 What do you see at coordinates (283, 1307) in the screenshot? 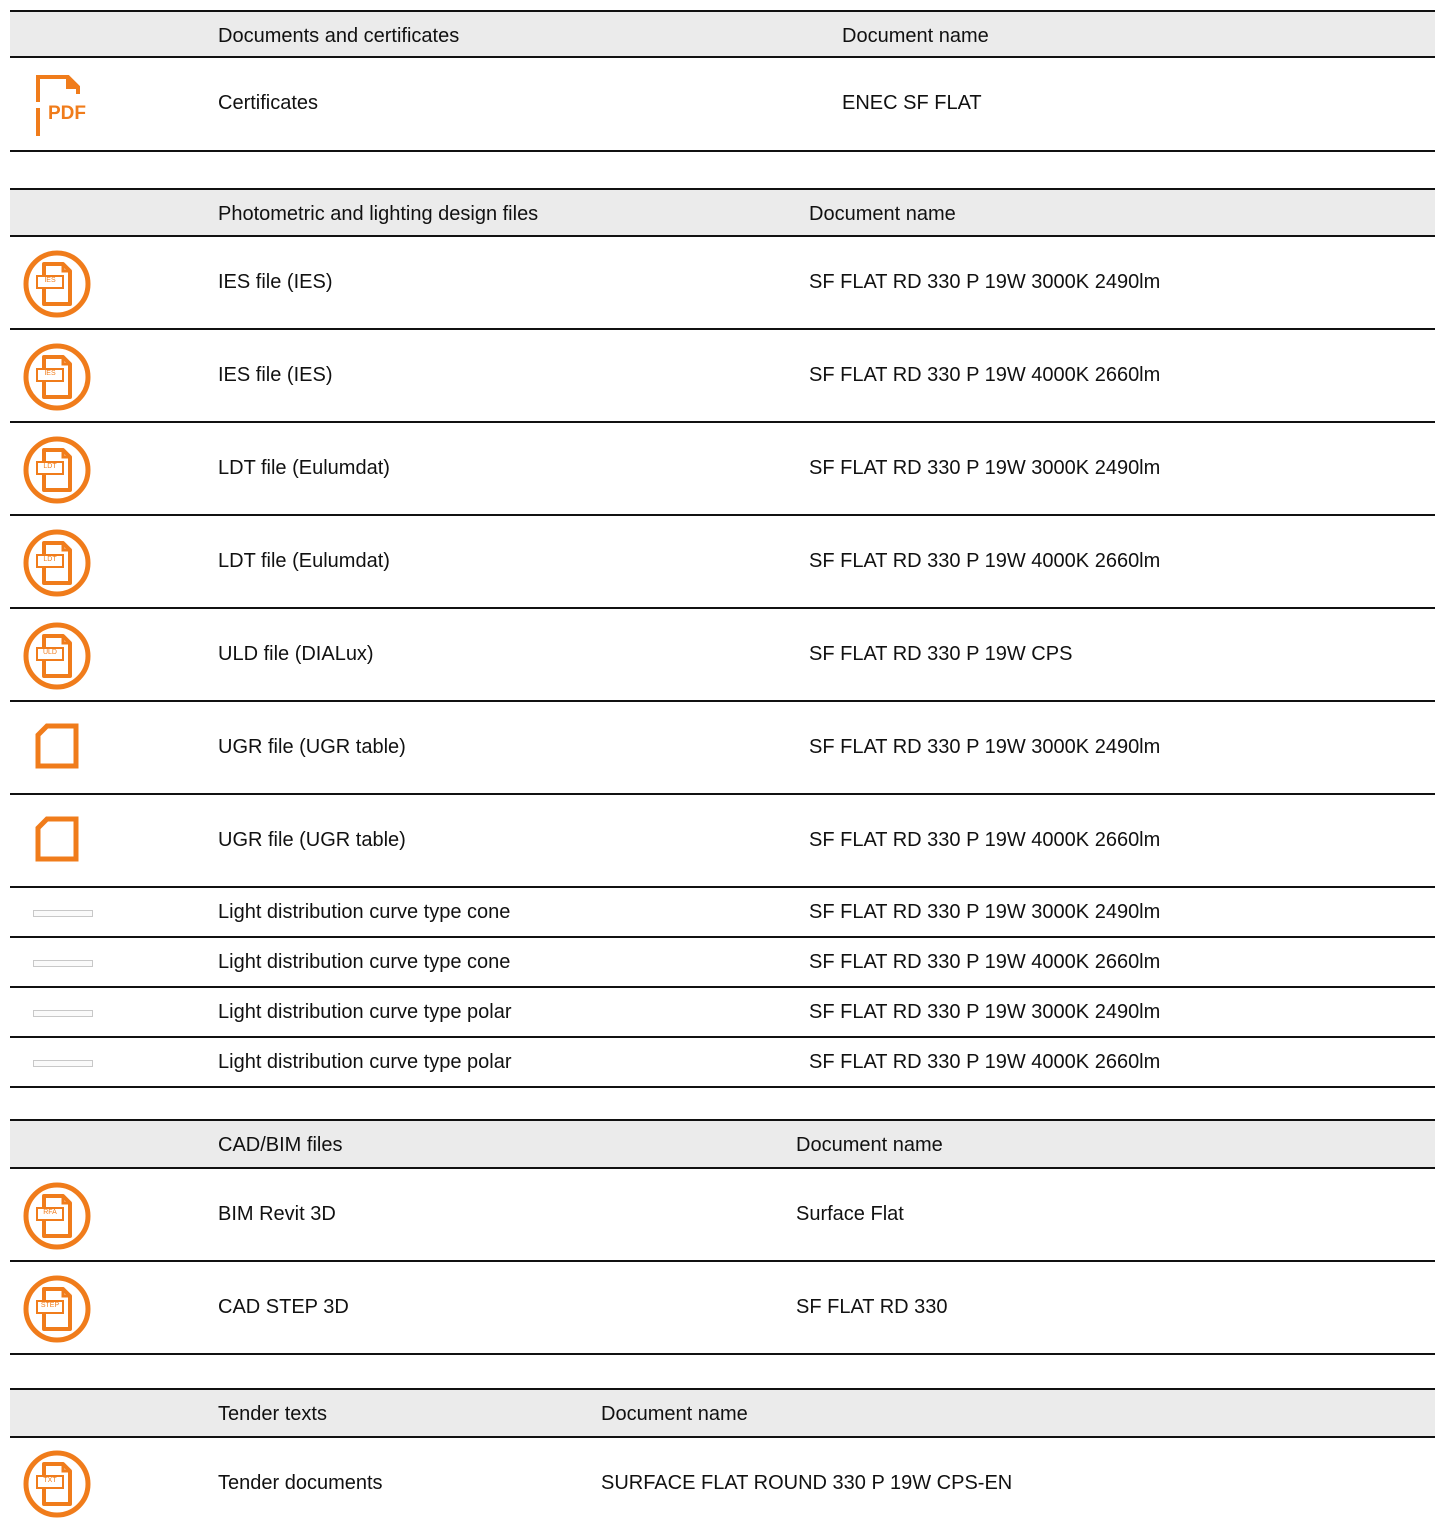
I see `document-type: CAD STEP 3D` at bounding box center [283, 1307].